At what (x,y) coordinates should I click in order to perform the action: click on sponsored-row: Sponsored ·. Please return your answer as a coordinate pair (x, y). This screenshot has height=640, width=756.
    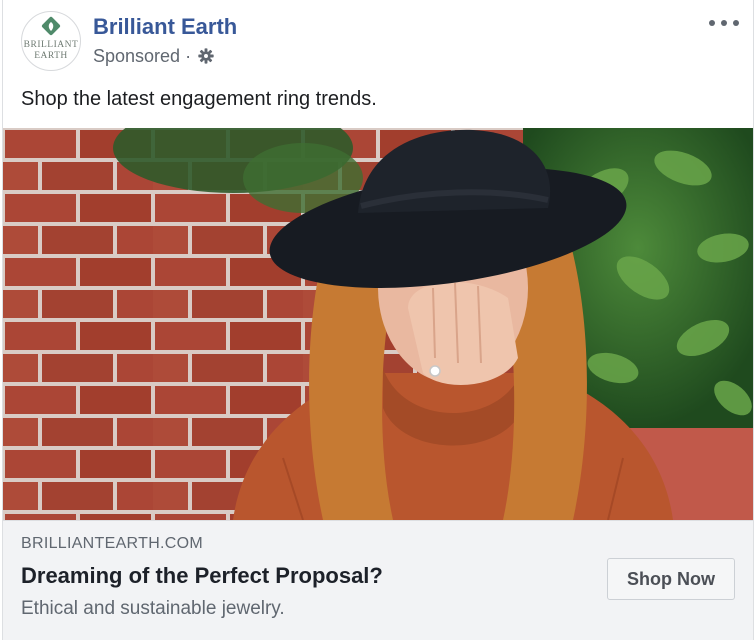
    Looking at the image, I should click on (154, 56).